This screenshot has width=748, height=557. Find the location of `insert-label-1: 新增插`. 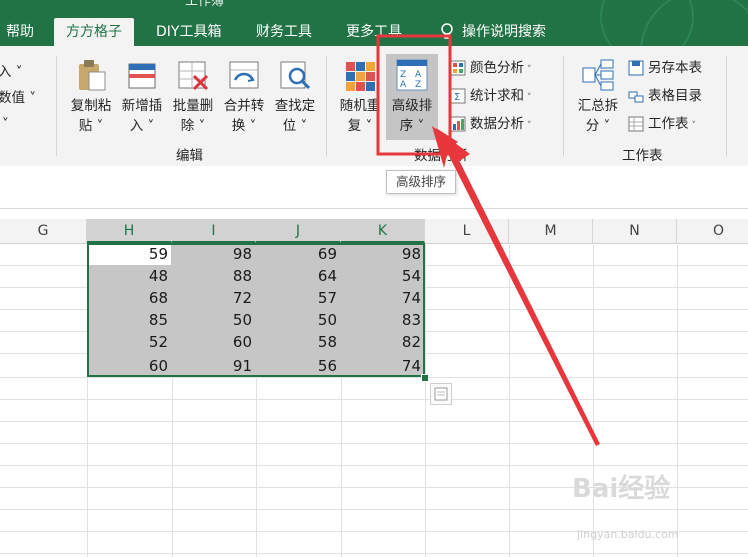

insert-label-1: 新增插 is located at coordinates (142, 106).